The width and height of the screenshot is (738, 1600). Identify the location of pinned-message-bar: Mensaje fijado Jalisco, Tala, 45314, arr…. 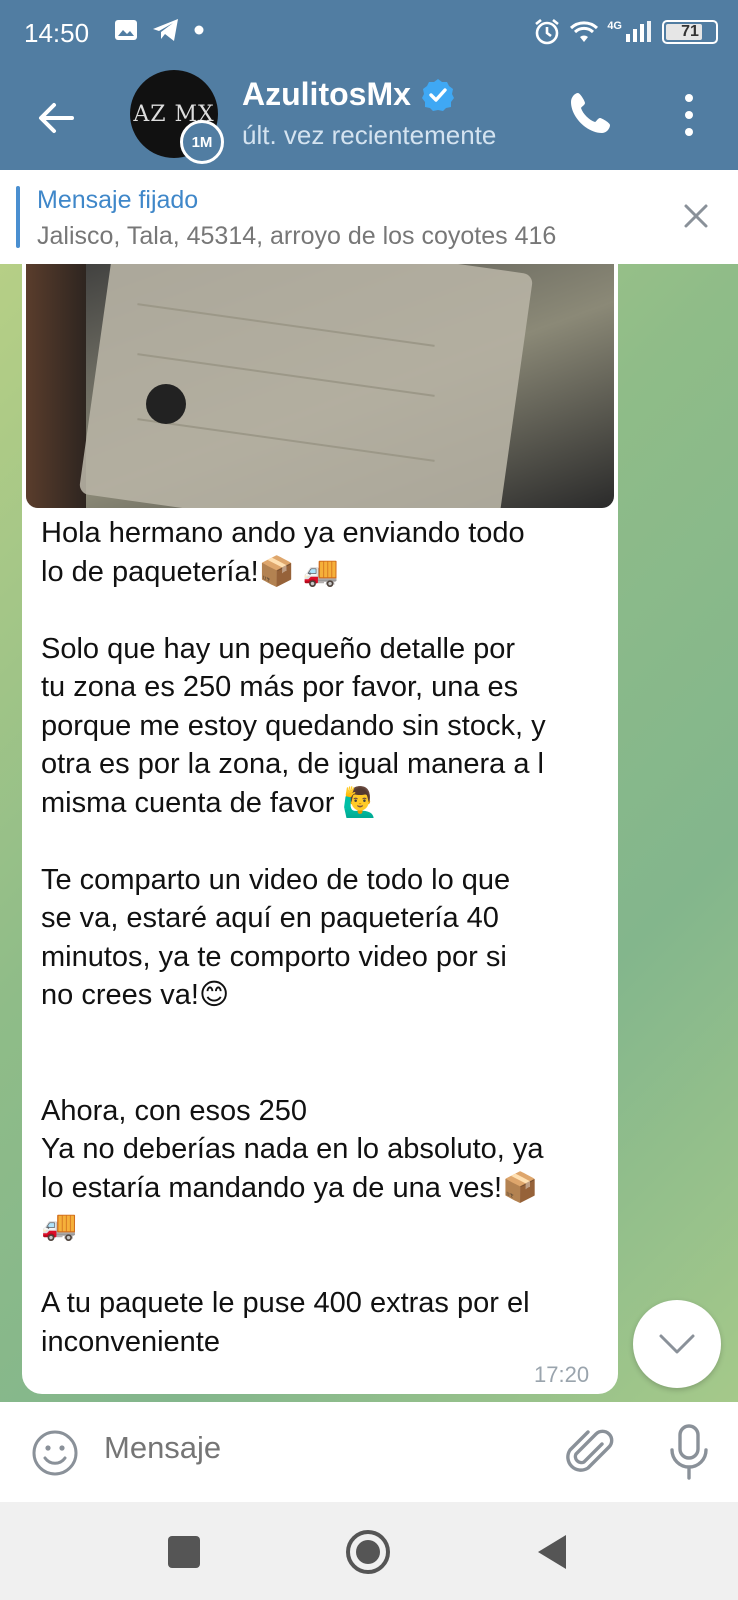
(369, 217).